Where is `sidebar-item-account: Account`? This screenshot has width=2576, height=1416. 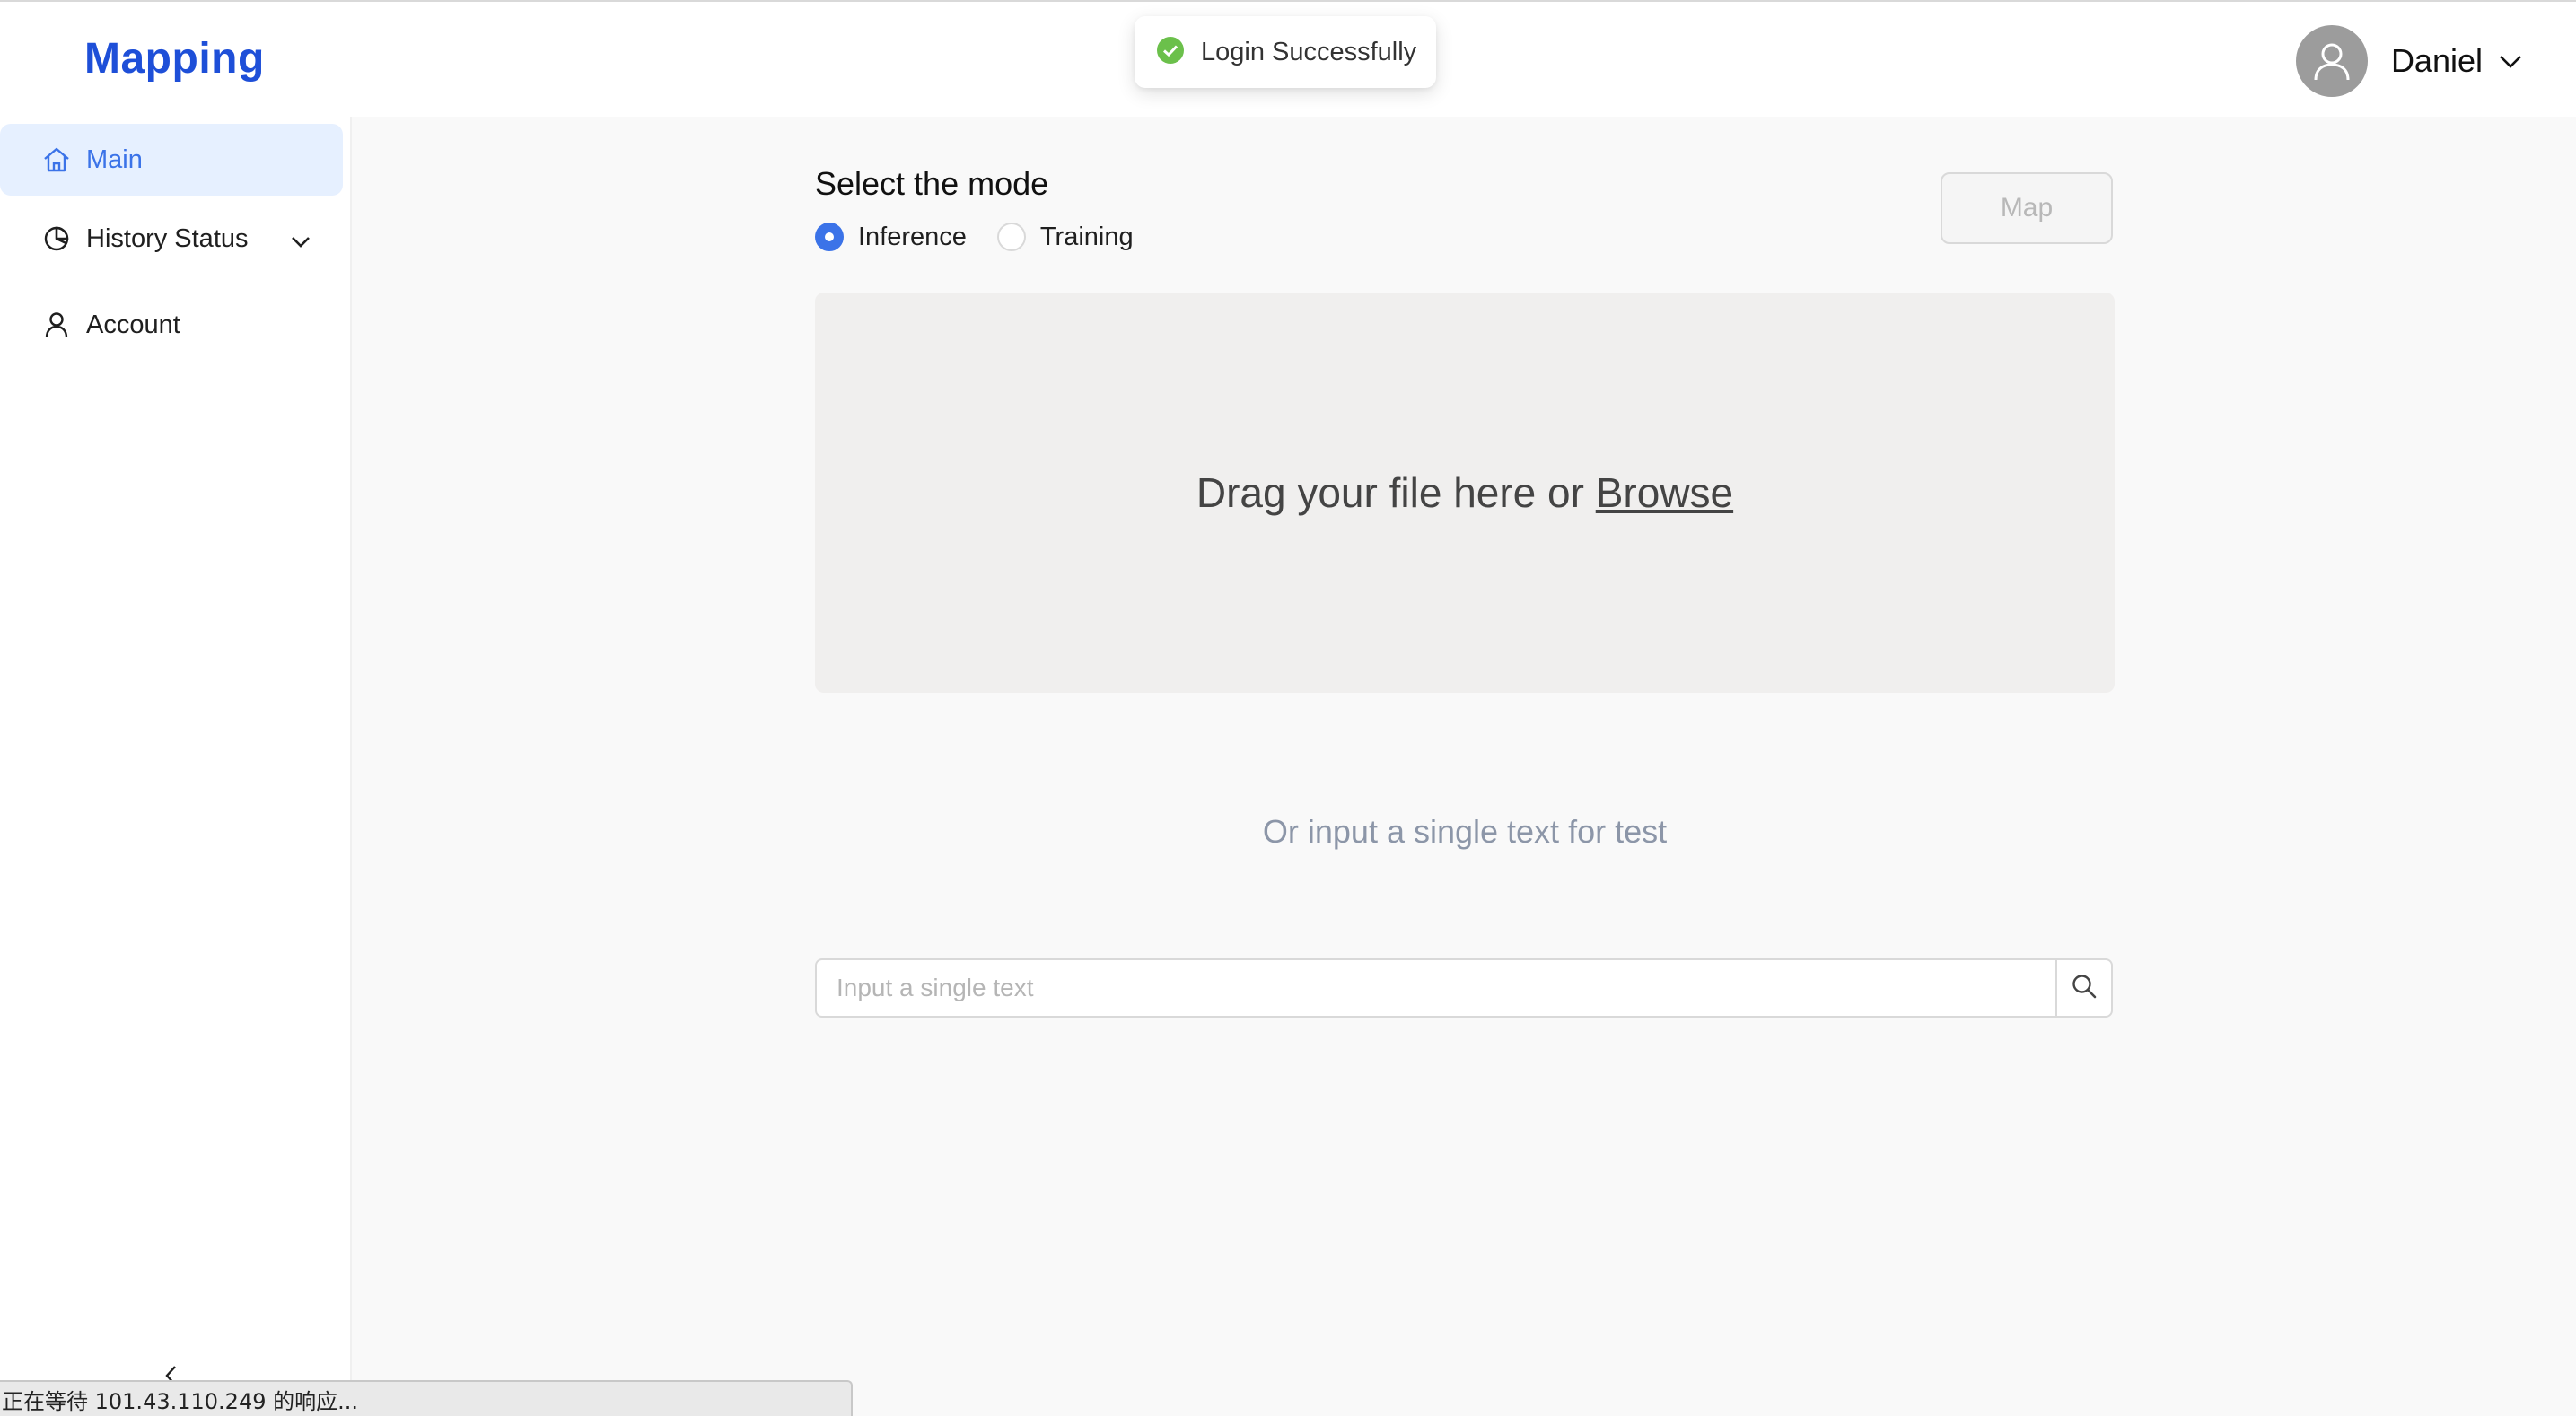
sidebar-item-account: Account is located at coordinates (171, 325).